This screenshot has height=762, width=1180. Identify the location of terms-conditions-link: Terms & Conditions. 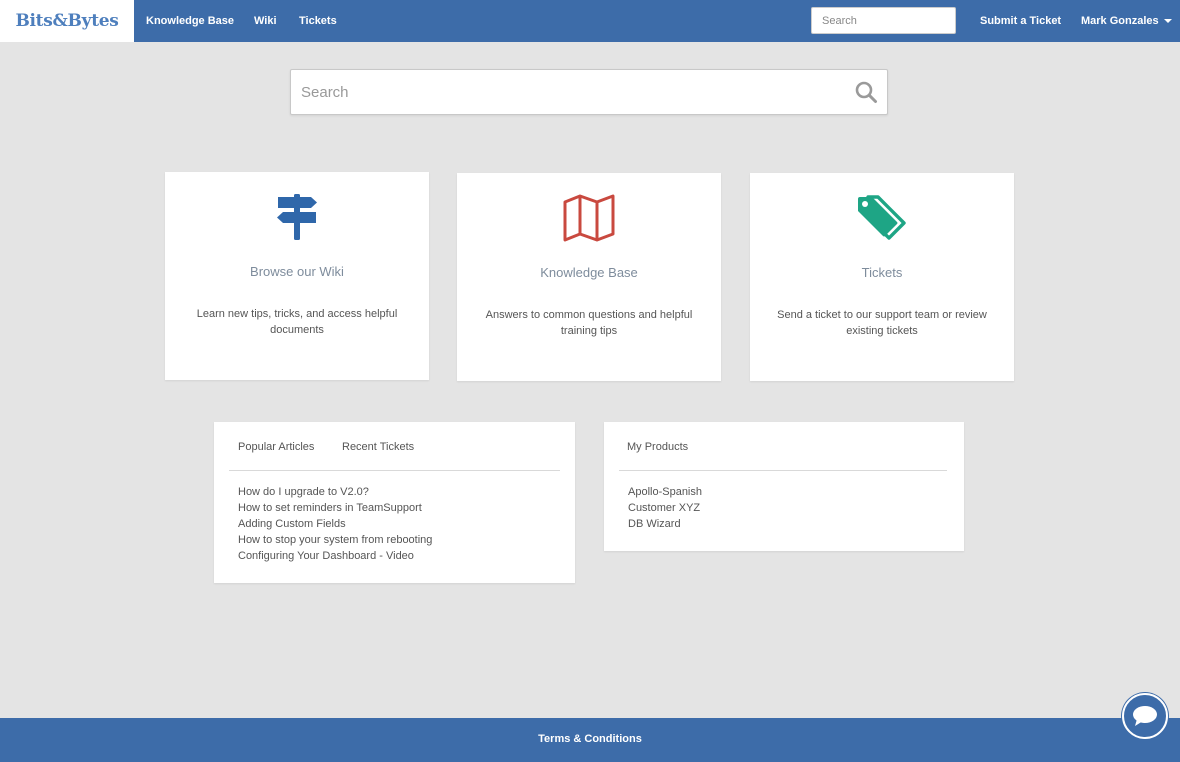
(590, 739).